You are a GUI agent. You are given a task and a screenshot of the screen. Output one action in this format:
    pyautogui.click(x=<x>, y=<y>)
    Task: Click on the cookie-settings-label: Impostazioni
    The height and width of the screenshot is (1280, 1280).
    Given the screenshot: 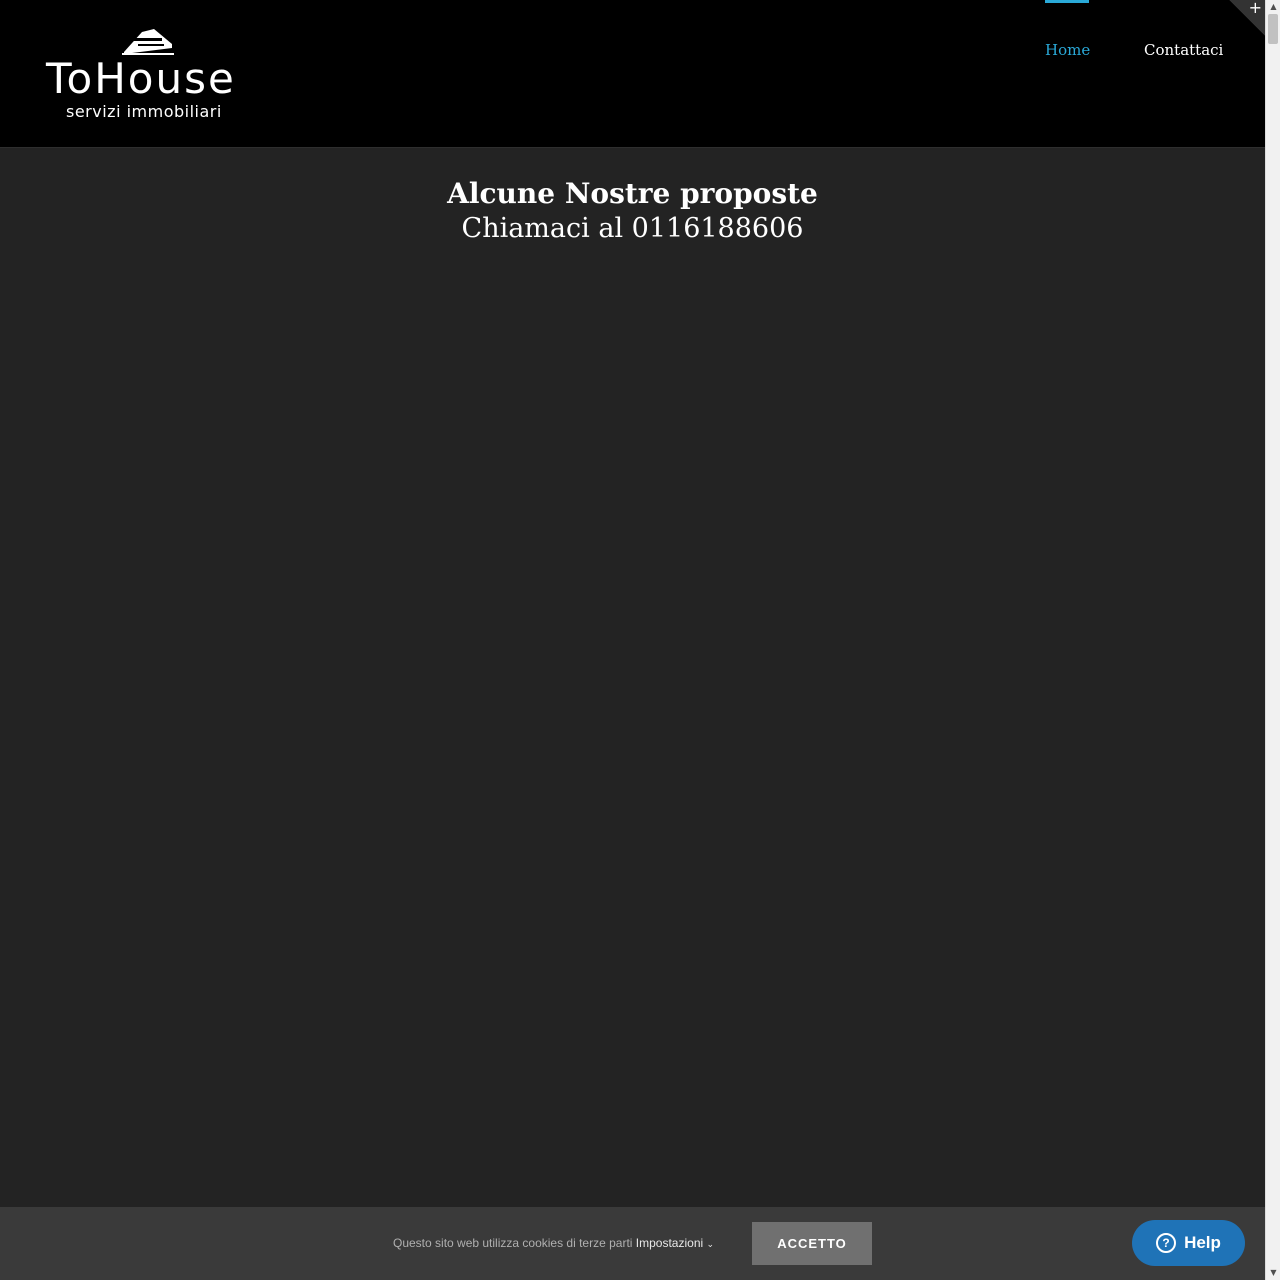 What is the action you would take?
    pyautogui.click(x=669, y=1243)
    